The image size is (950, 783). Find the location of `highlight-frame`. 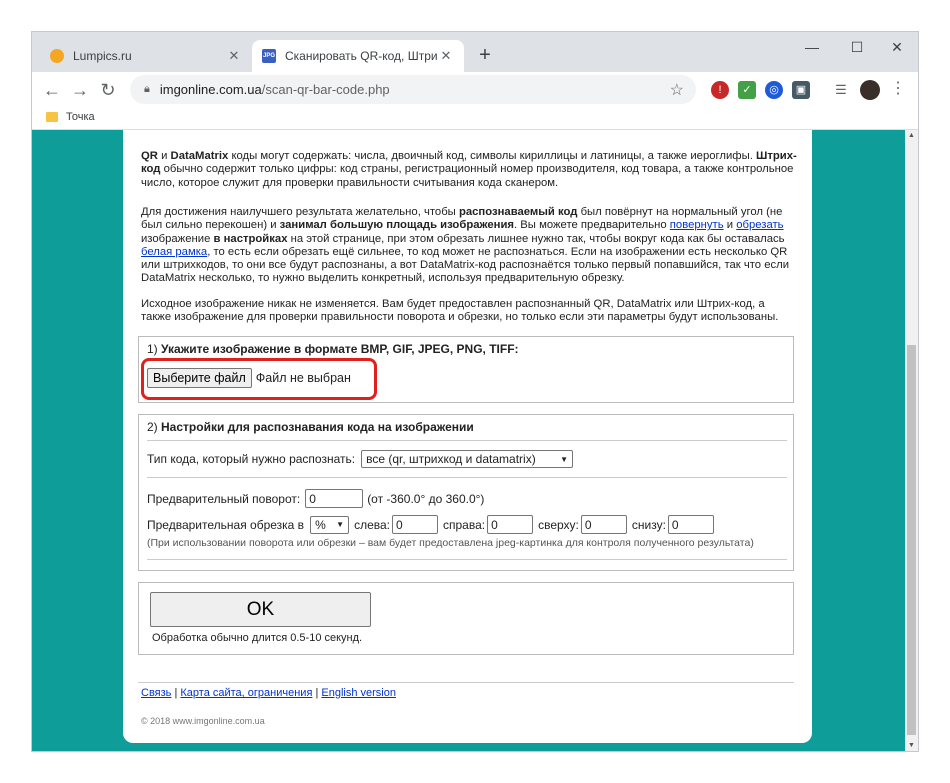

highlight-frame is located at coordinates (259, 379).